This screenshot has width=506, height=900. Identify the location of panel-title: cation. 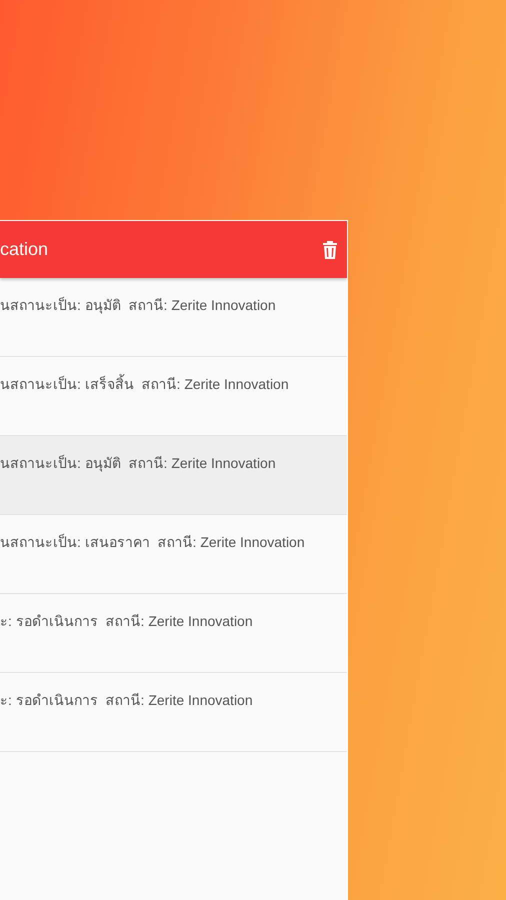
(24, 249).